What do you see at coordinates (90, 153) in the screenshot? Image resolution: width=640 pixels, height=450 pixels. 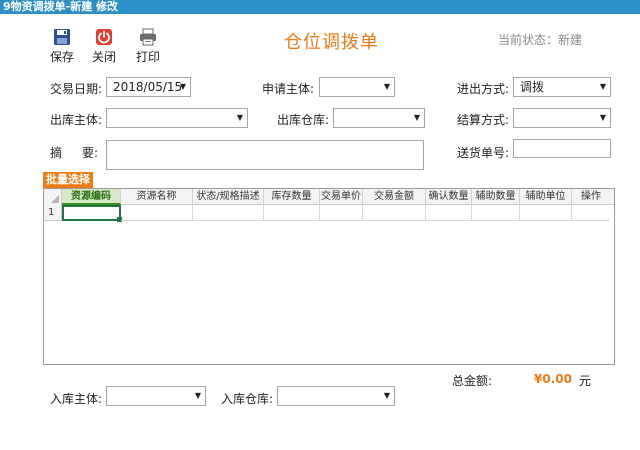 I see `summary-label-b: 要:` at bounding box center [90, 153].